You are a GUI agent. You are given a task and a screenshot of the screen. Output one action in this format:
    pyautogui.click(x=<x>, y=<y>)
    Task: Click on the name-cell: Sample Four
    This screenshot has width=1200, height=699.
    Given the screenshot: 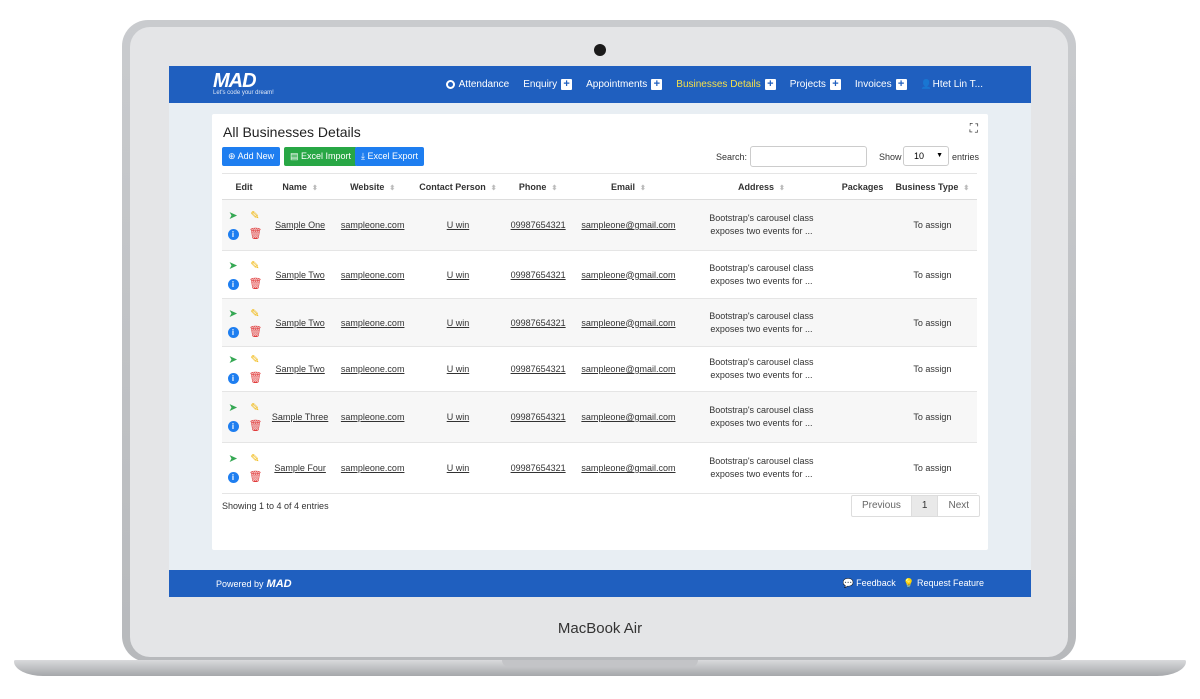 What is the action you would take?
    pyautogui.click(x=300, y=468)
    